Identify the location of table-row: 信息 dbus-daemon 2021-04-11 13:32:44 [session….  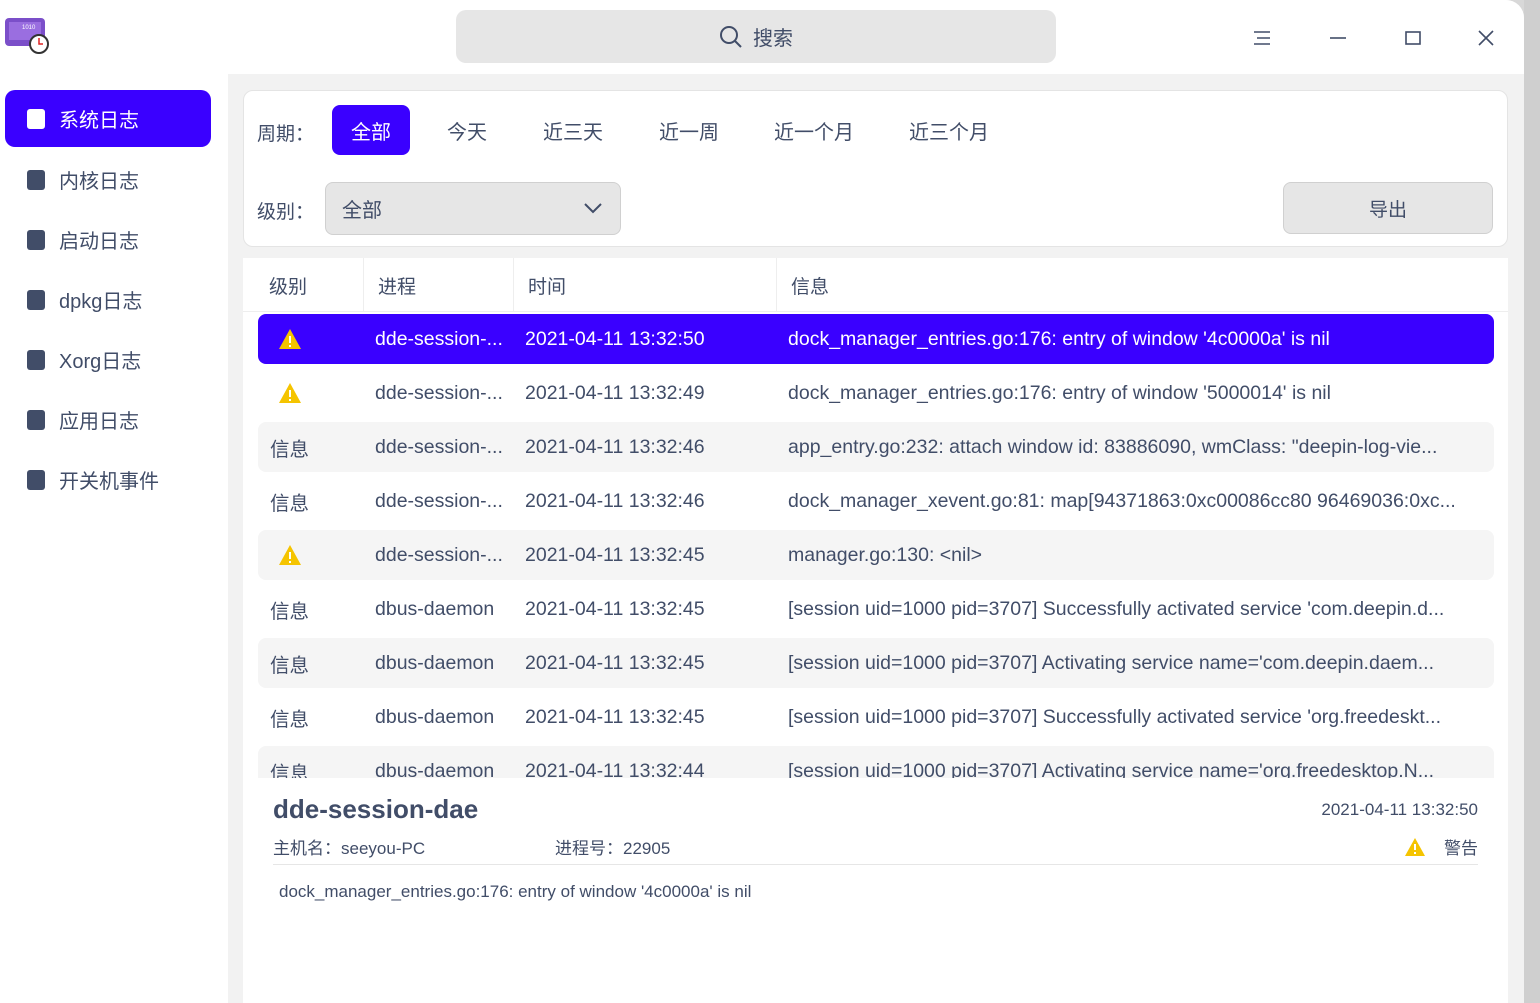
(876, 762).